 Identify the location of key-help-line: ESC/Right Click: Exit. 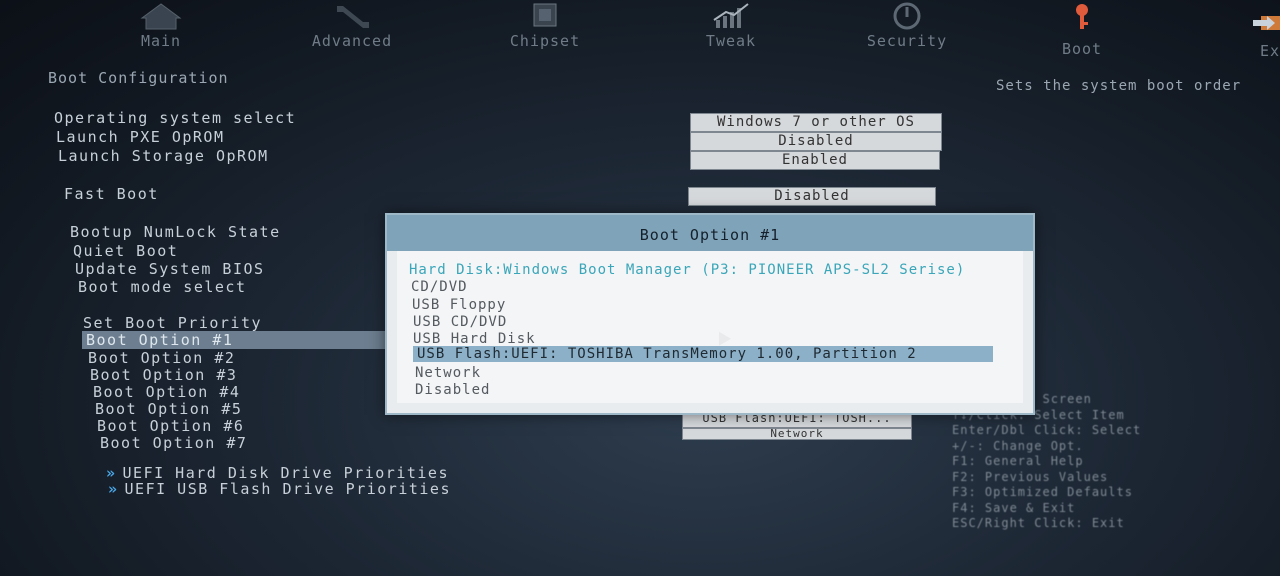
(1038, 523).